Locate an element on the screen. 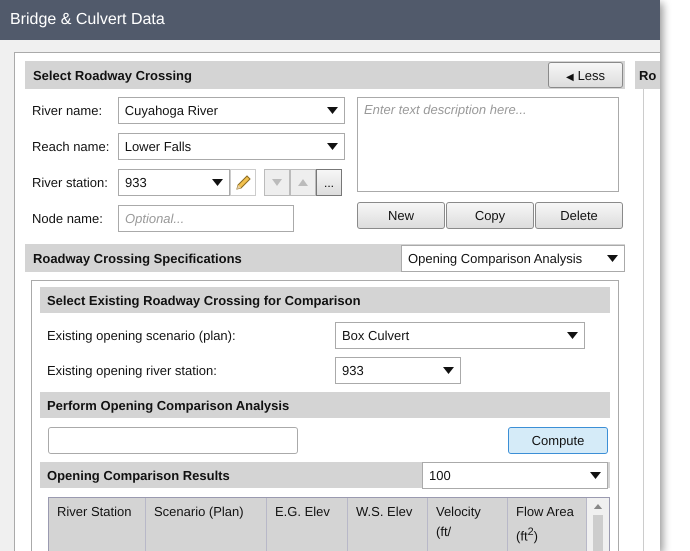  field-label: River station: is located at coordinates (70, 182).